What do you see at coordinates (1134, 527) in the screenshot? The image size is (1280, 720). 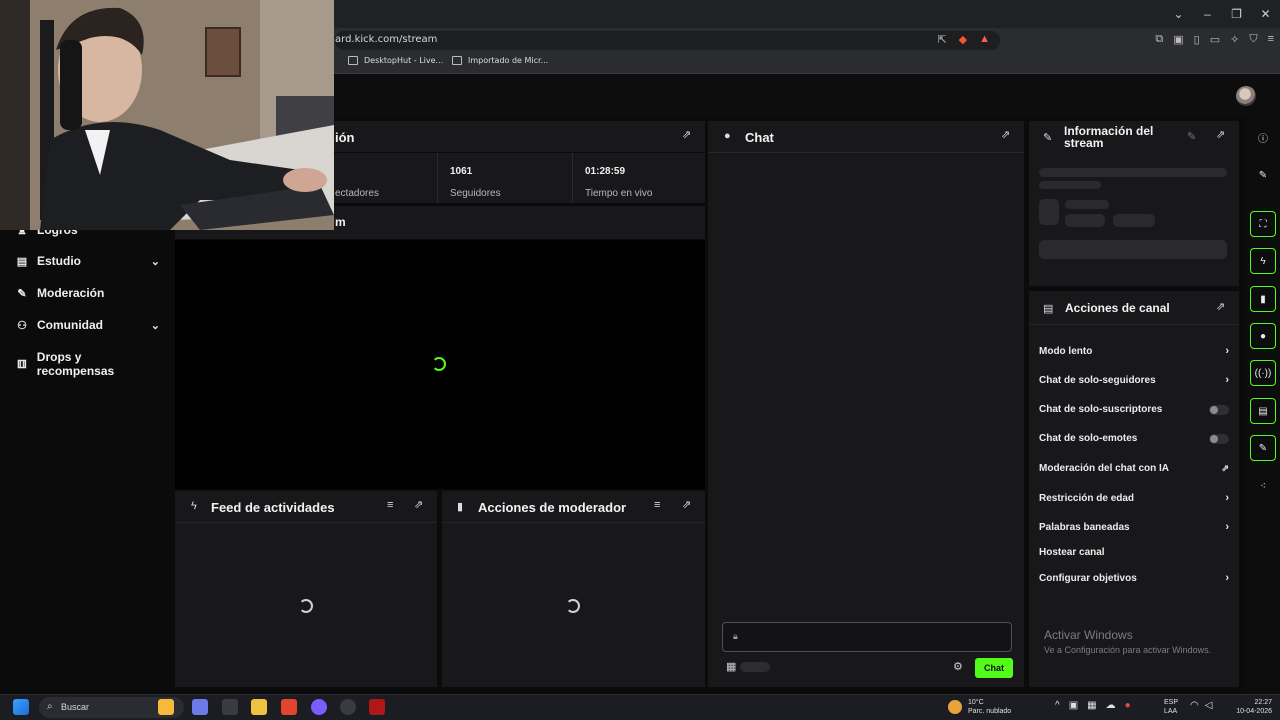 I see `action-banned-words: Palabras baneadas ›` at bounding box center [1134, 527].